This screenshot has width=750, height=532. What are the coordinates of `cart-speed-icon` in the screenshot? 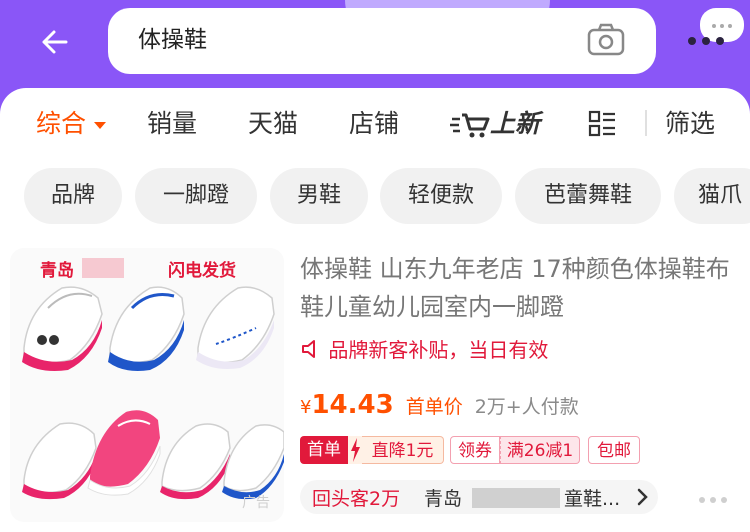 It's located at (470, 125).